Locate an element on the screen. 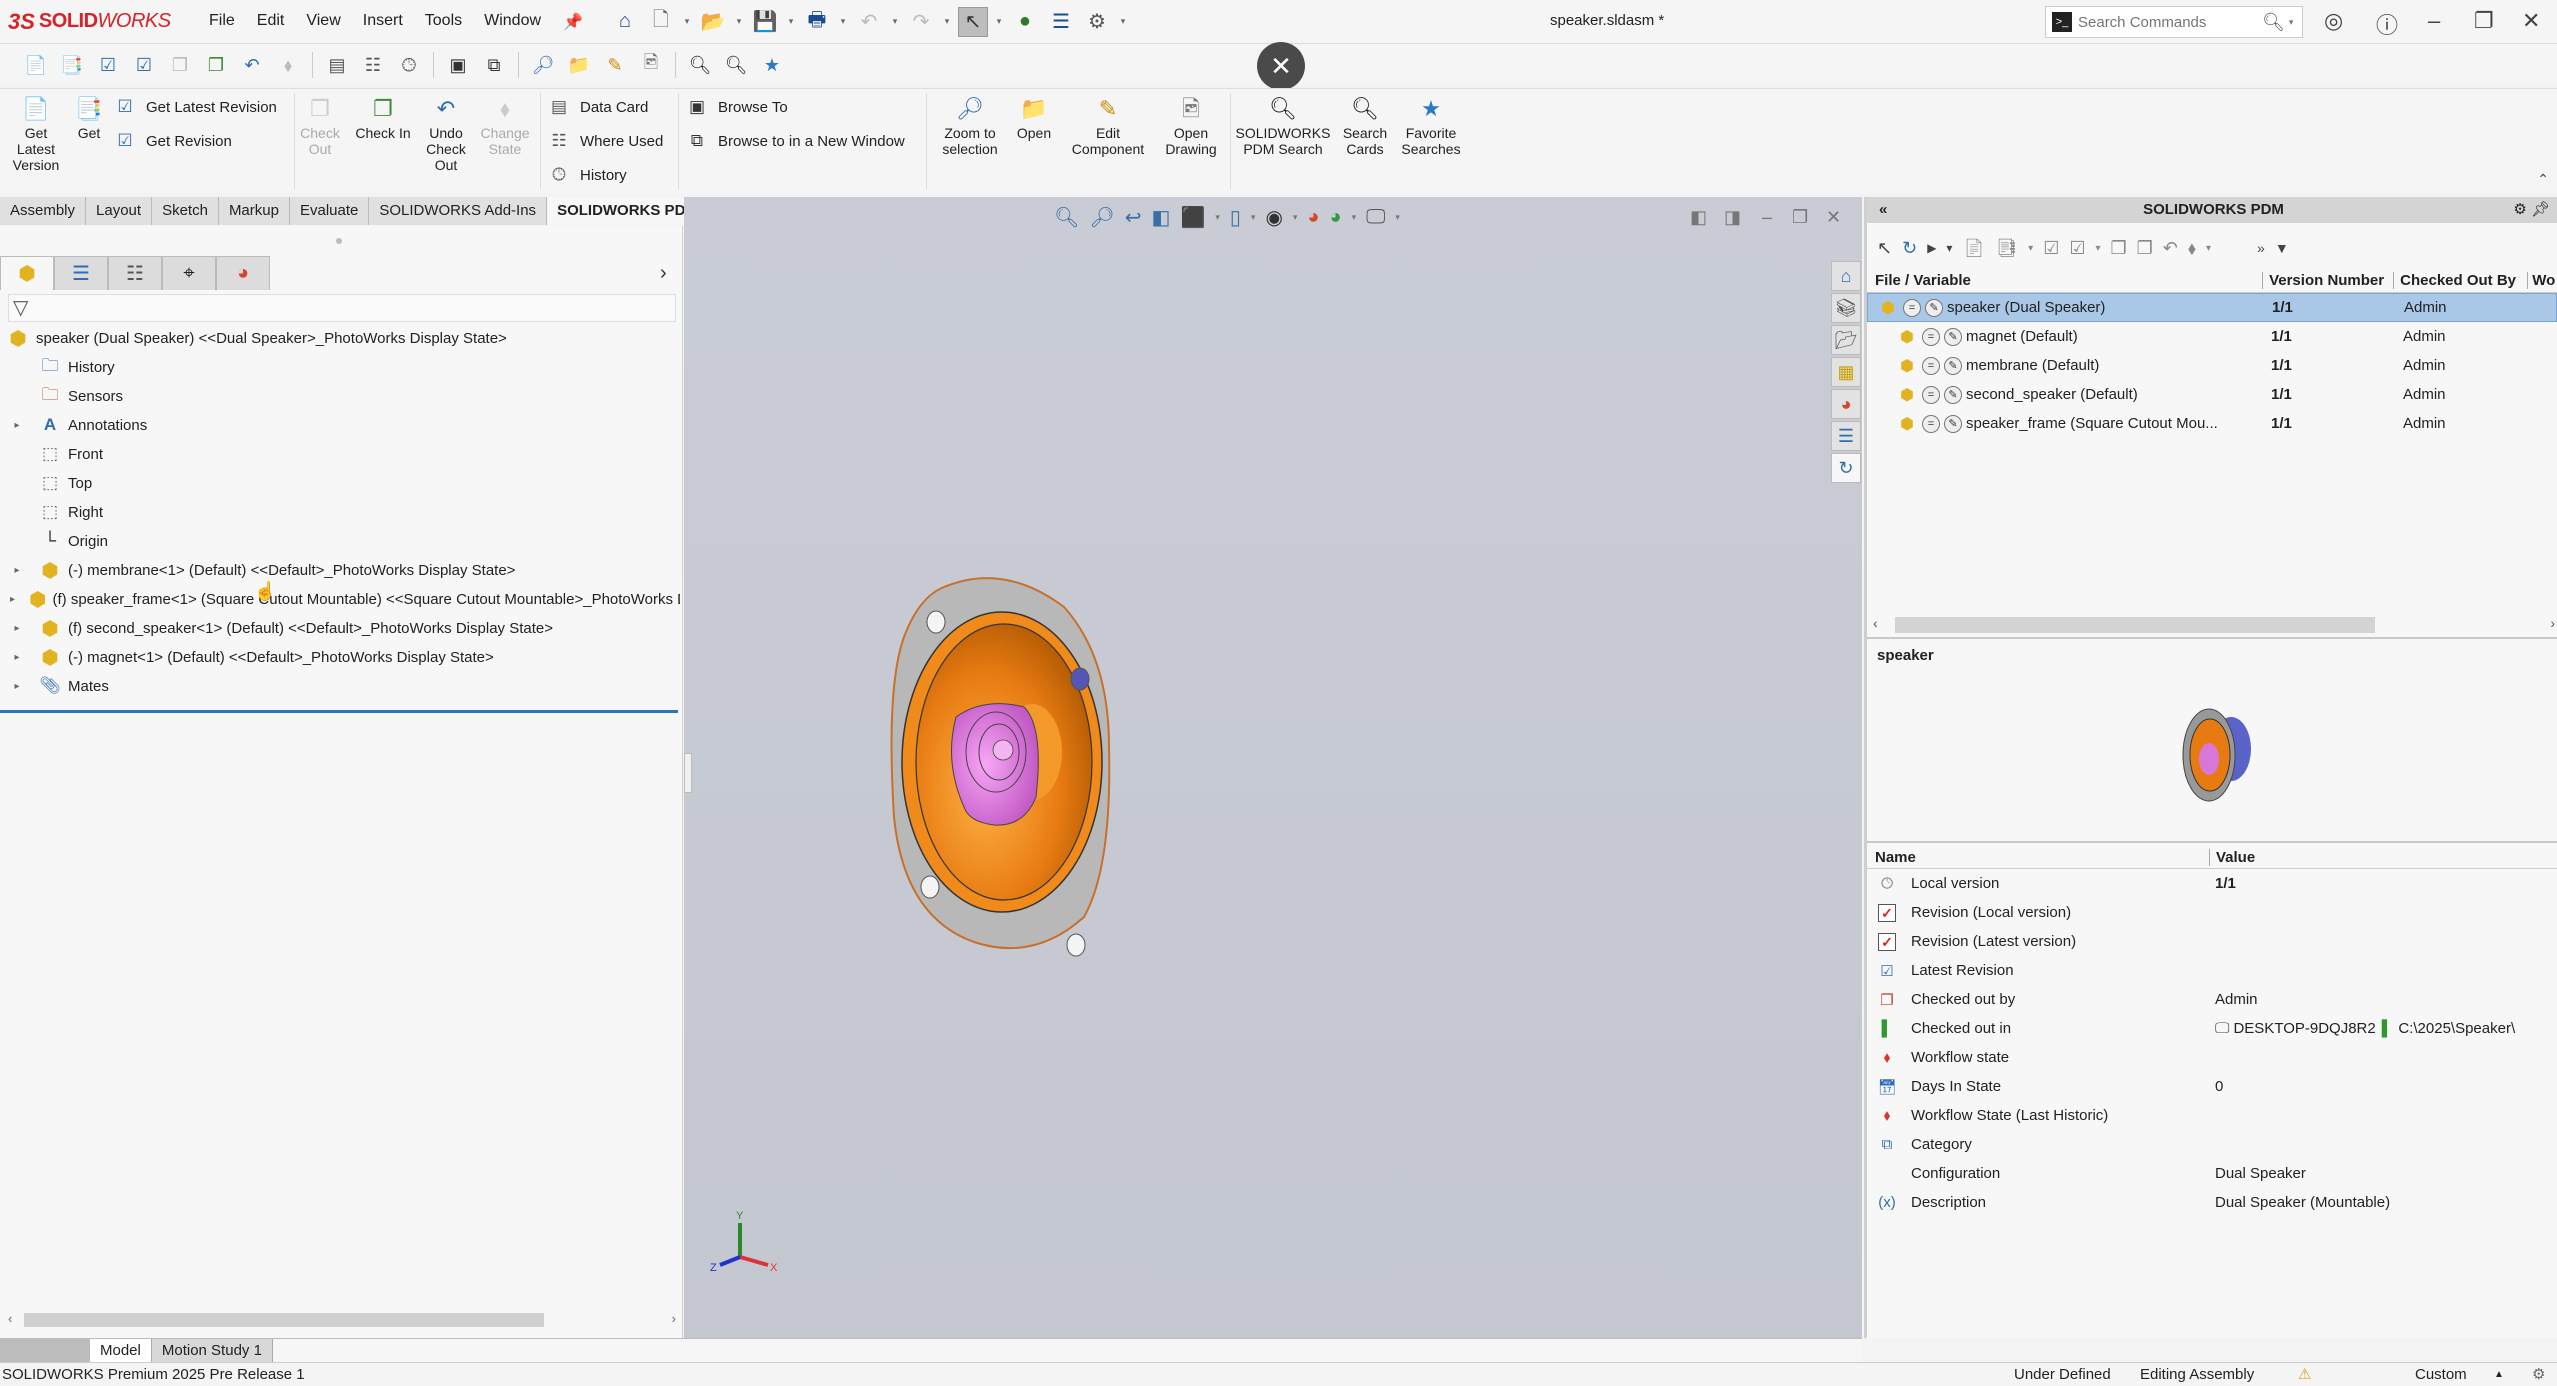  where-used-icon: ☷ is located at coordinates (373, 65).